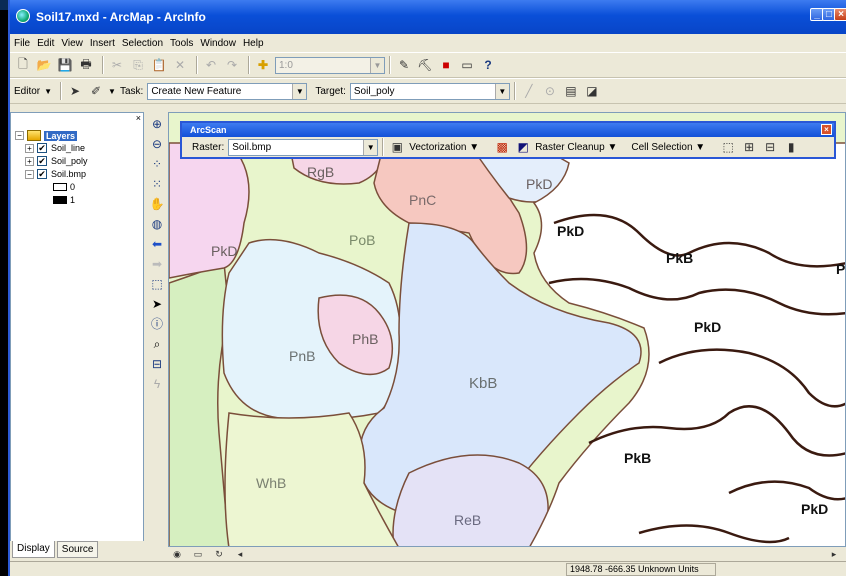 The height and width of the screenshot is (576, 846). Describe the element at coordinates (592, 91) in the screenshot. I see `sketch-properties-icon: ◪` at that location.